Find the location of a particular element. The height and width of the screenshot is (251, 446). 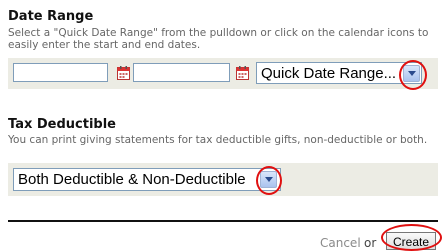

tax-deductible-panel: Both Deductible & Non-Deductible is located at coordinates (223, 179).